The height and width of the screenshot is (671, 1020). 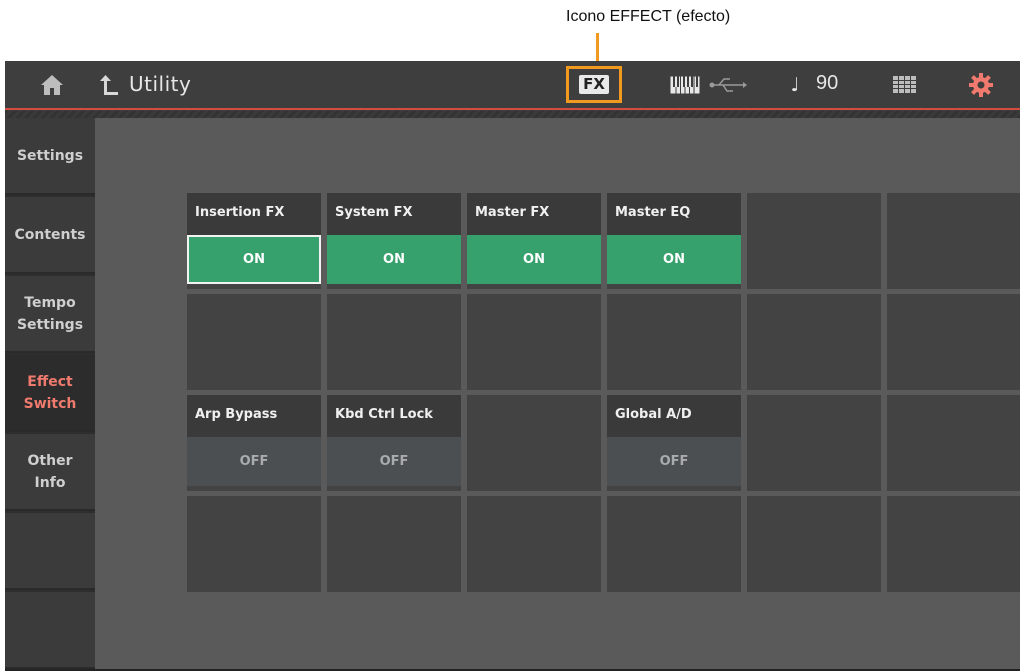 I want to click on back-arrow-icon, so click(x=110, y=85).